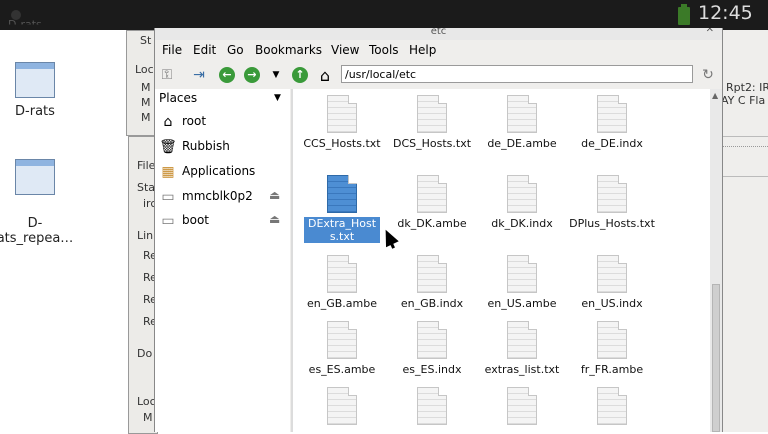 This screenshot has height=434, width=768. What do you see at coordinates (708, 75) in the screenshot?
I see `go-icon: ↻` at bounding box center [708, 75].